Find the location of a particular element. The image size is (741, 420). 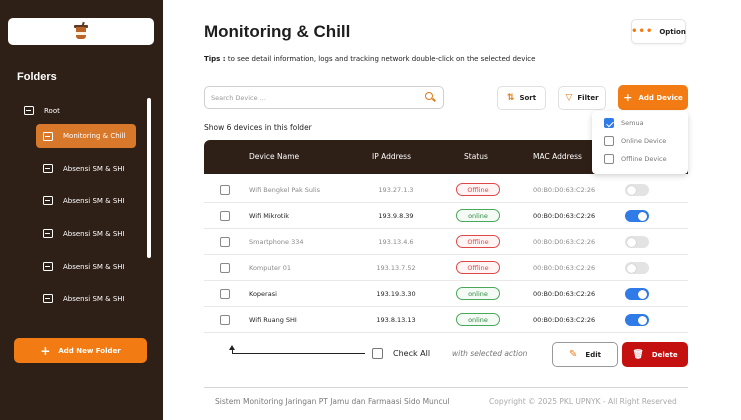

filter-option-label: Online Device is located at coordinates (644, 141).